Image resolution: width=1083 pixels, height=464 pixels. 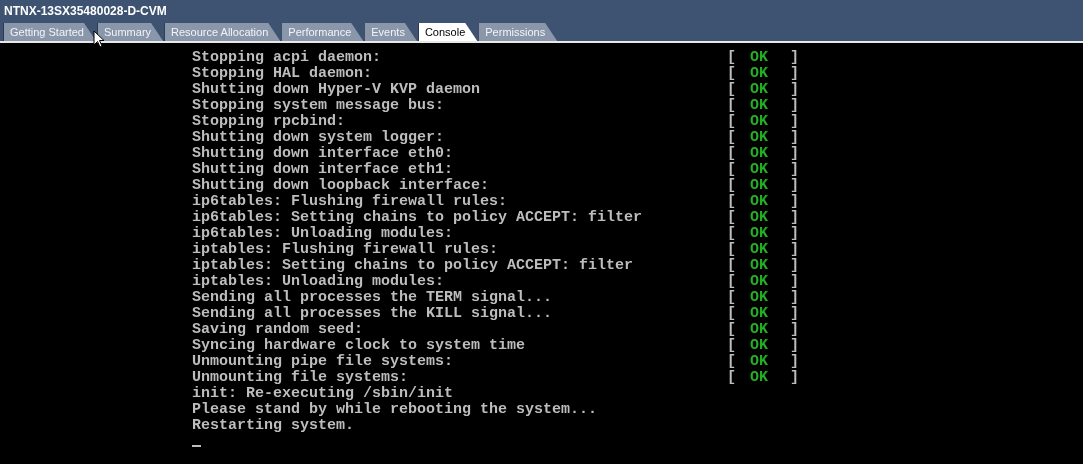 What do you see at coordinates (323, 362) in the screenshot?
I see `console-line: Unmounting pipe file systems:` at bounding box center [323, 362].